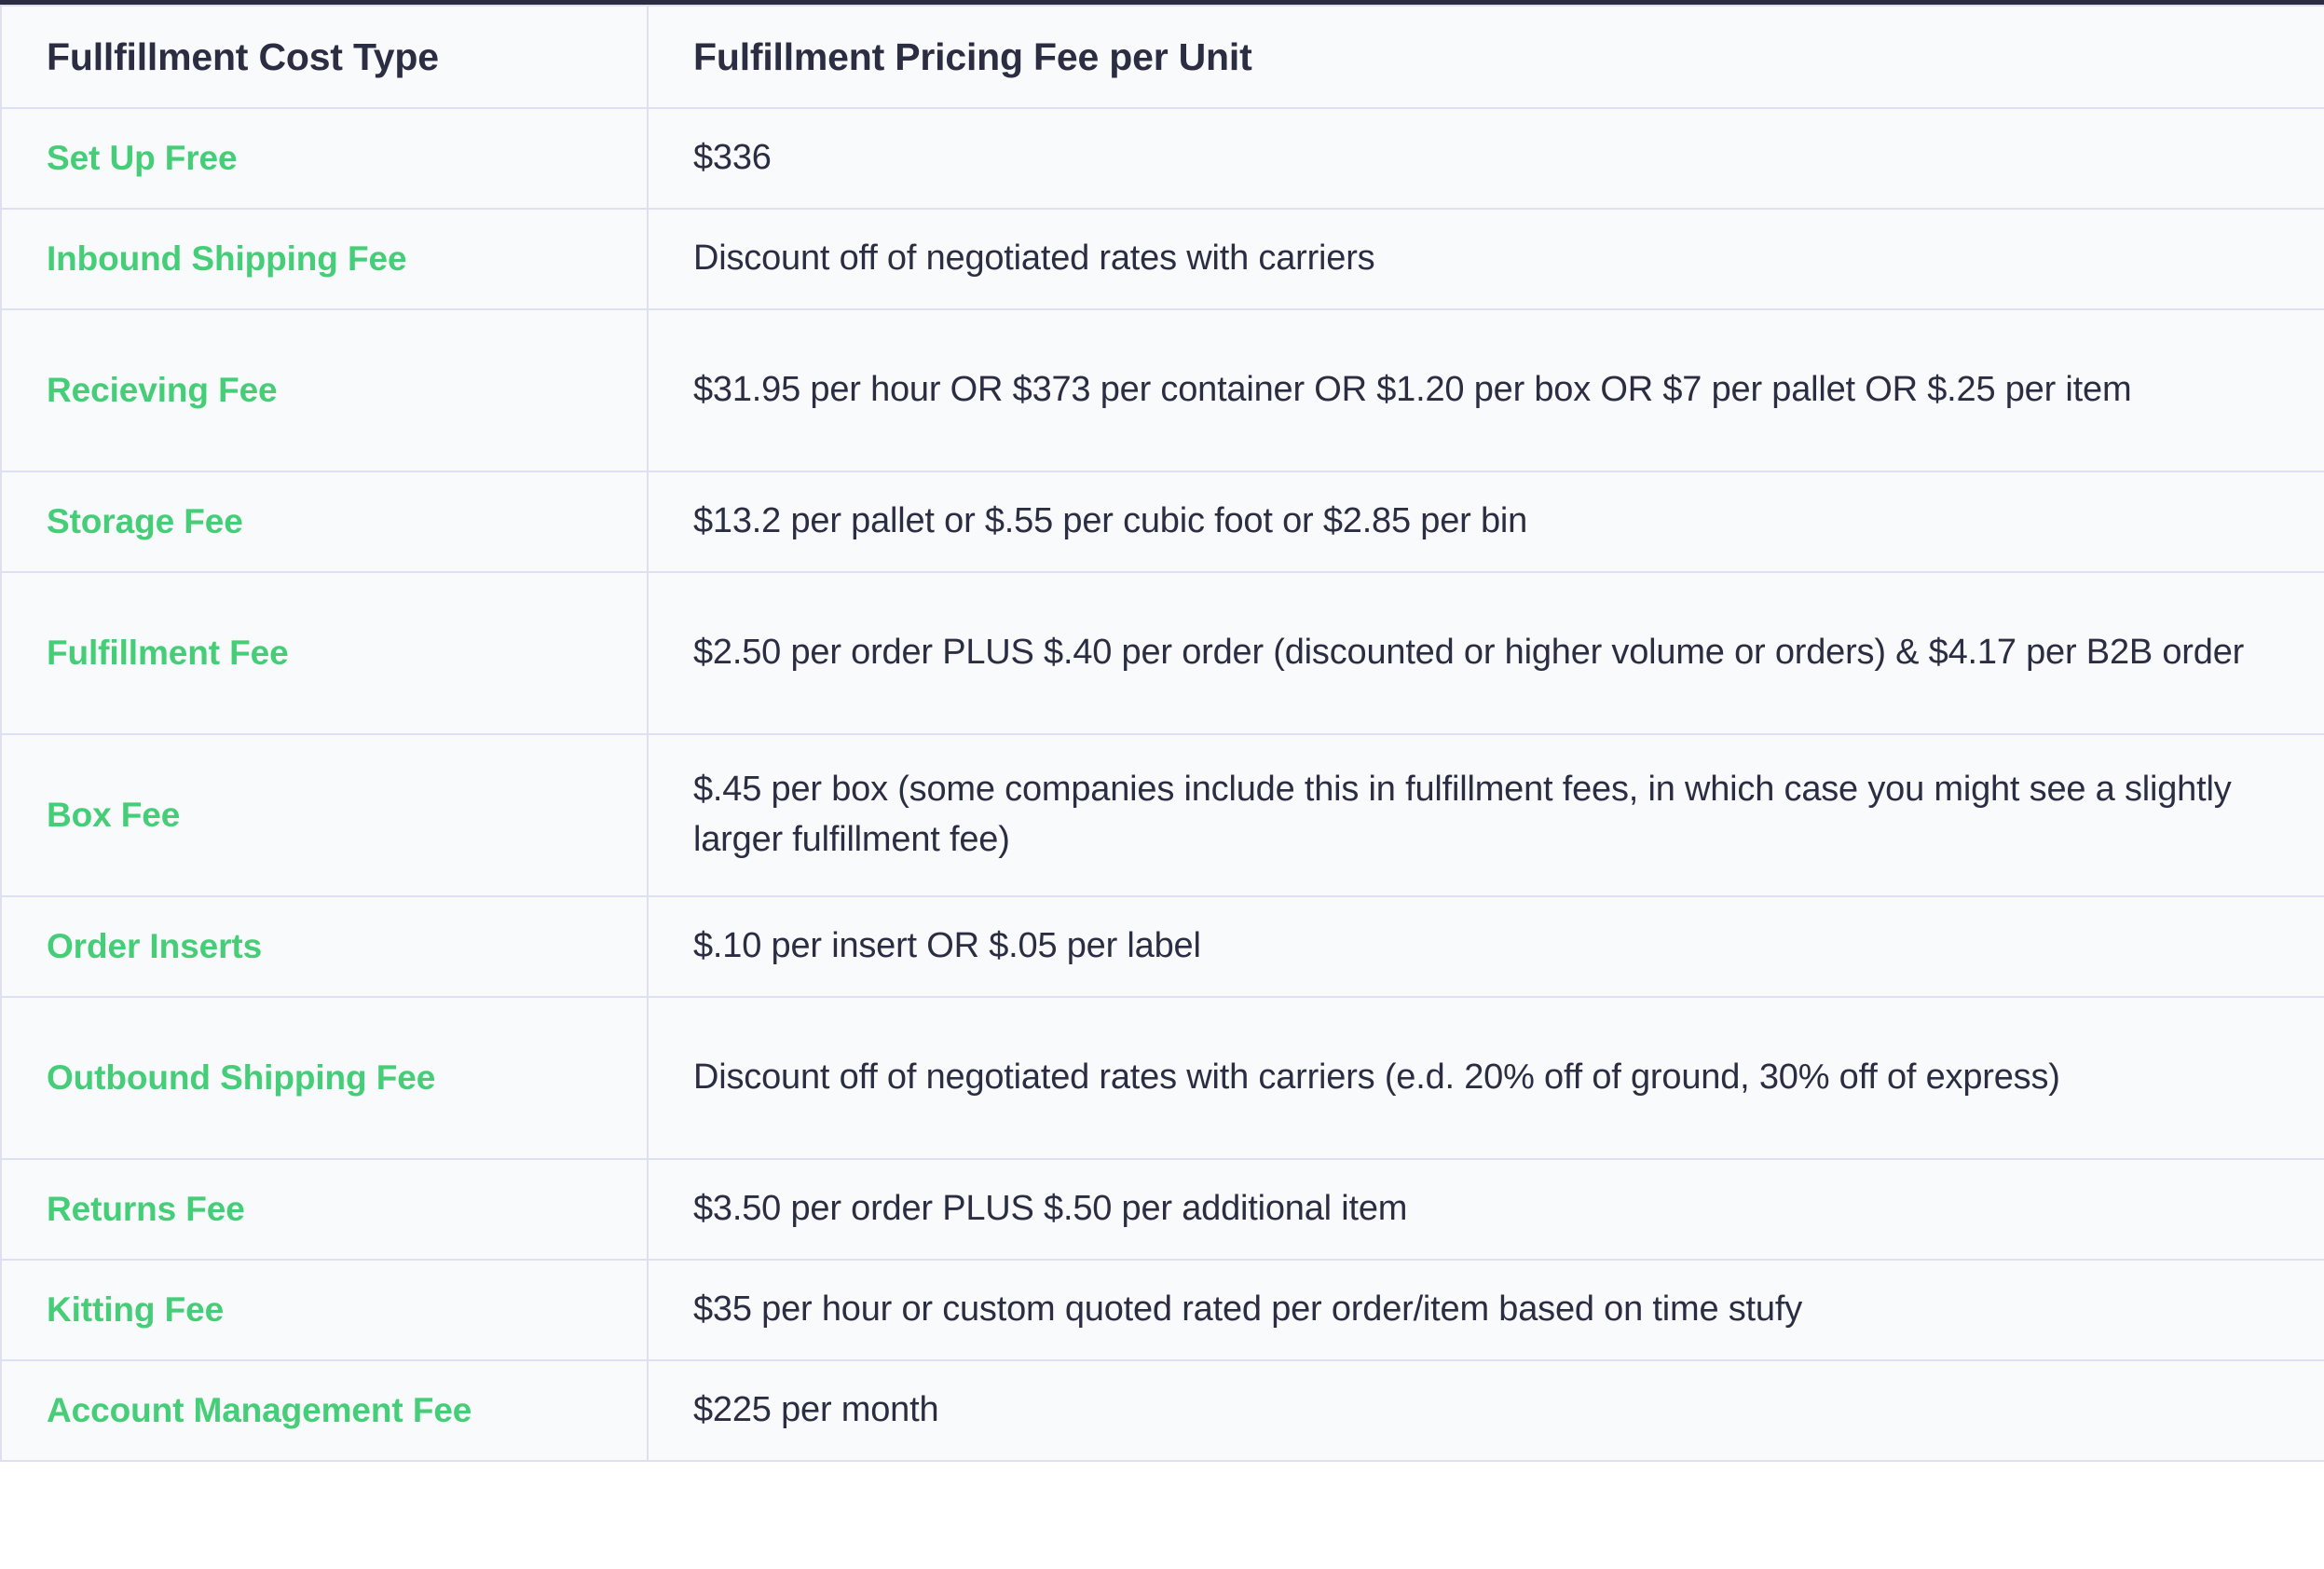 The width and height of the screenshot is (2324, 1569). I want to click on cost-type-cell: Set Up Free, so click(324, 159).